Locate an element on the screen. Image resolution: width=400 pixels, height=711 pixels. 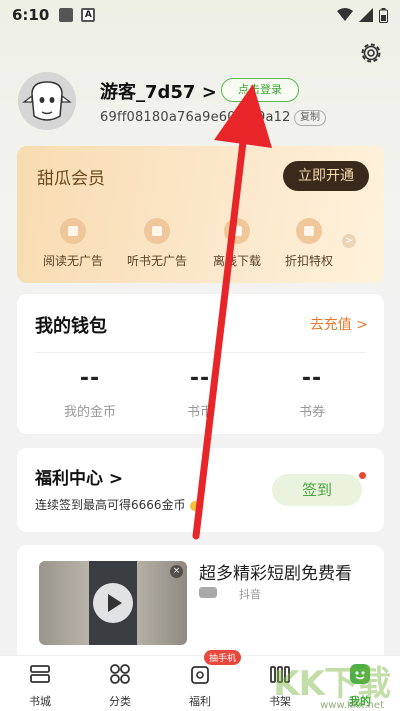
perk-no-ads-audio: 听书无广告 is located at coordinates (157, 243).